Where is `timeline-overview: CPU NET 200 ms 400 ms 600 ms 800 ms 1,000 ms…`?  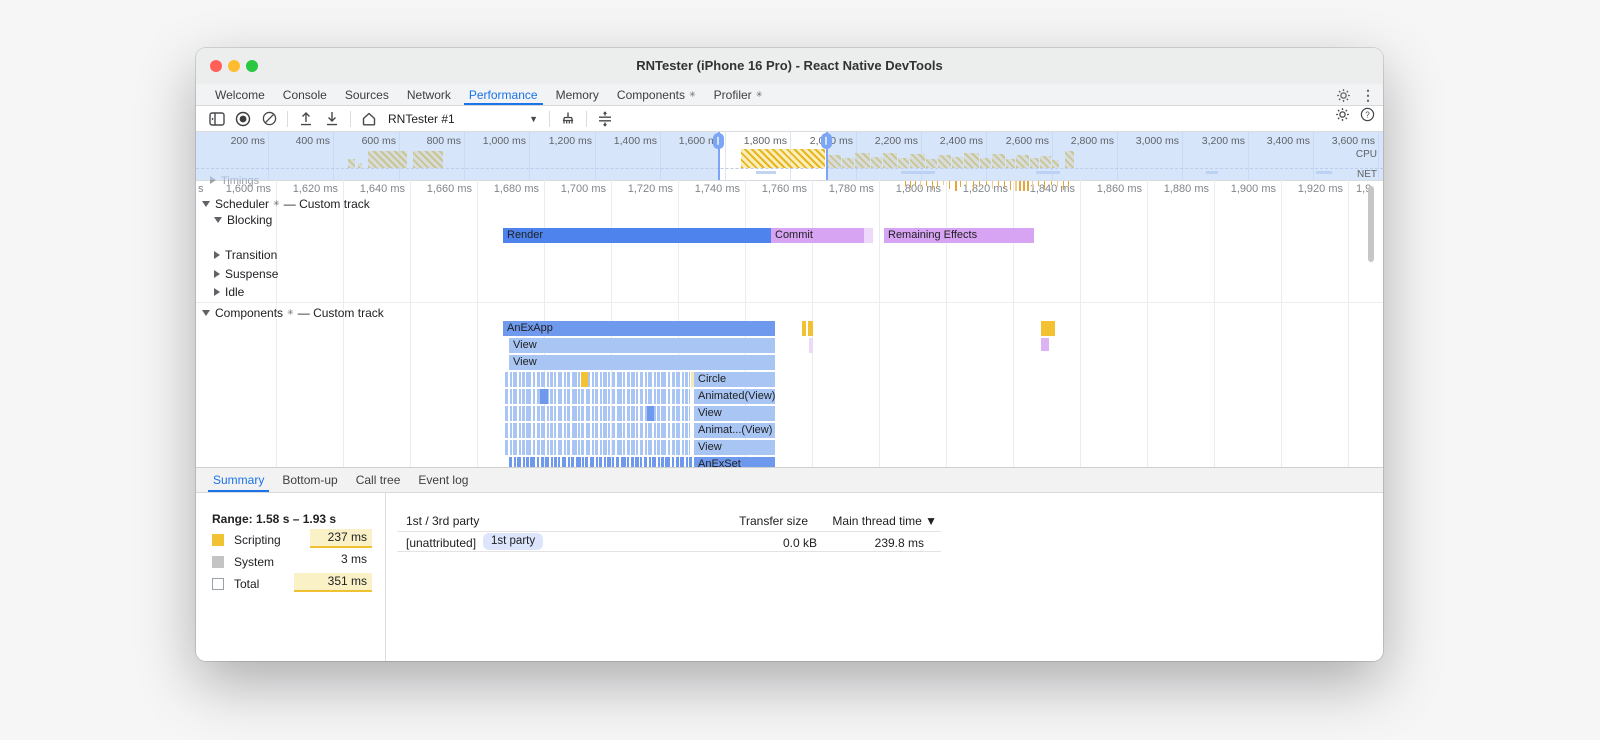
timeline-overview: CPU NET 200 ms 400 ms 600 ms 800 ms 1,000 ms… is located at coordinates (789, 156).